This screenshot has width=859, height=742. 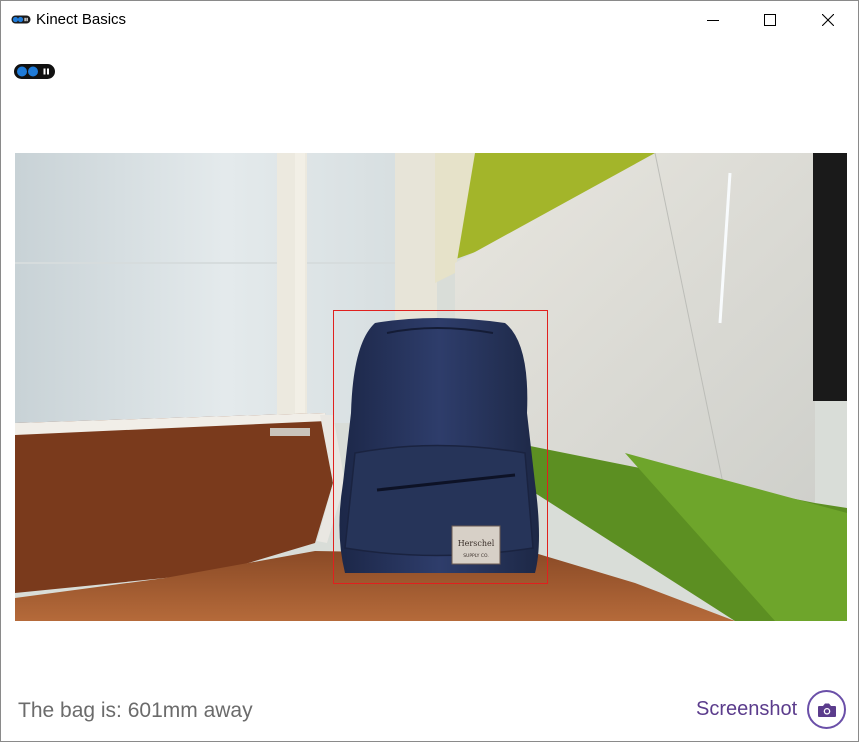 I want to click on detection-box, so click(x=440, y=447).